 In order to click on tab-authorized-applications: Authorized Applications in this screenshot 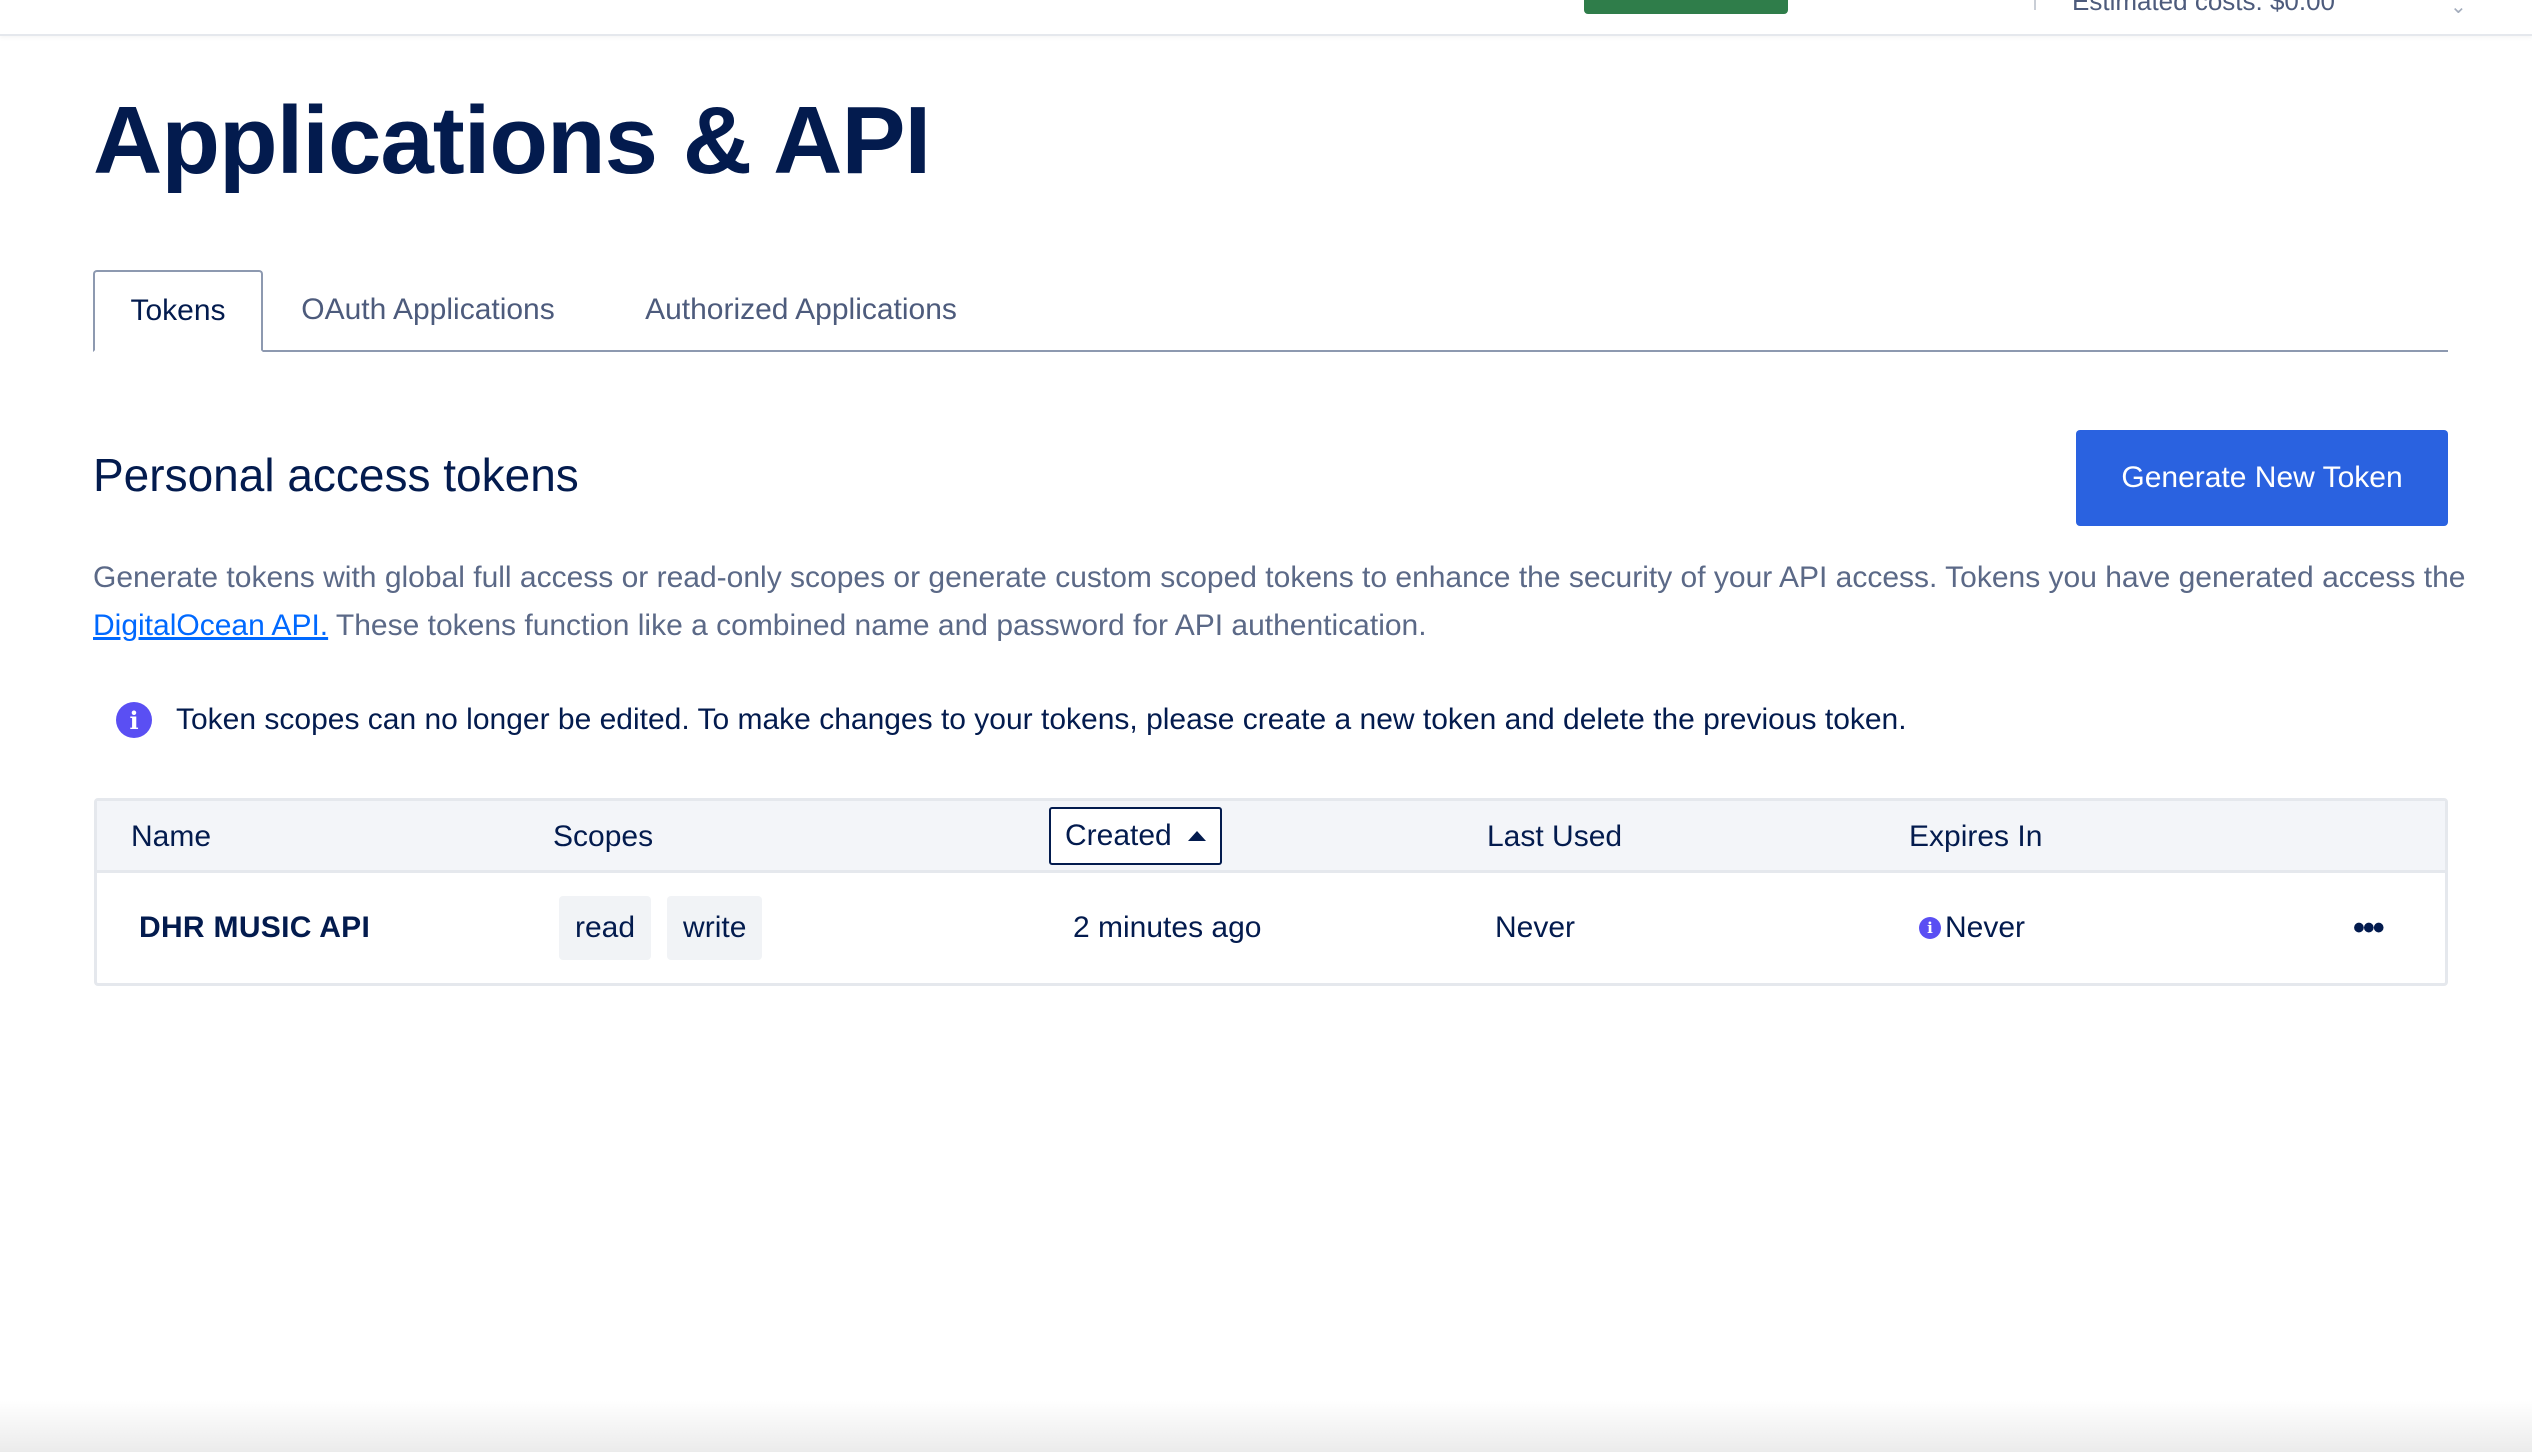, I will do `click(801, 310)`.